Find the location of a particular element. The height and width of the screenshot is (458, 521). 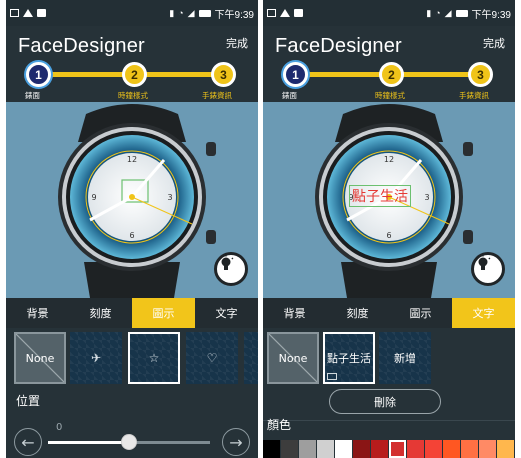

thumb-add-new: 新增 is located at coordinates (405, 358).